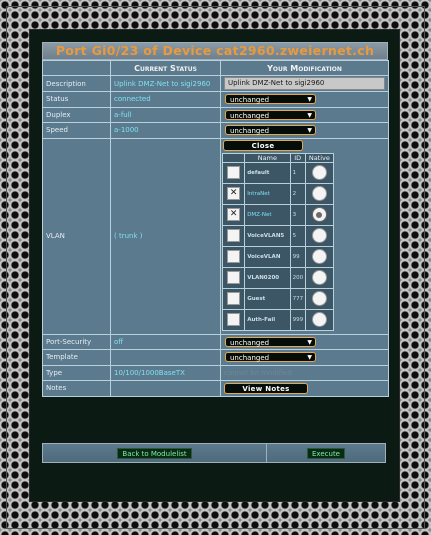 The width and height of the screenshot is (431, 535). Describe the element at coordinates (76, 130) in the screenshot. I see `speed-label: Speed` at that location.